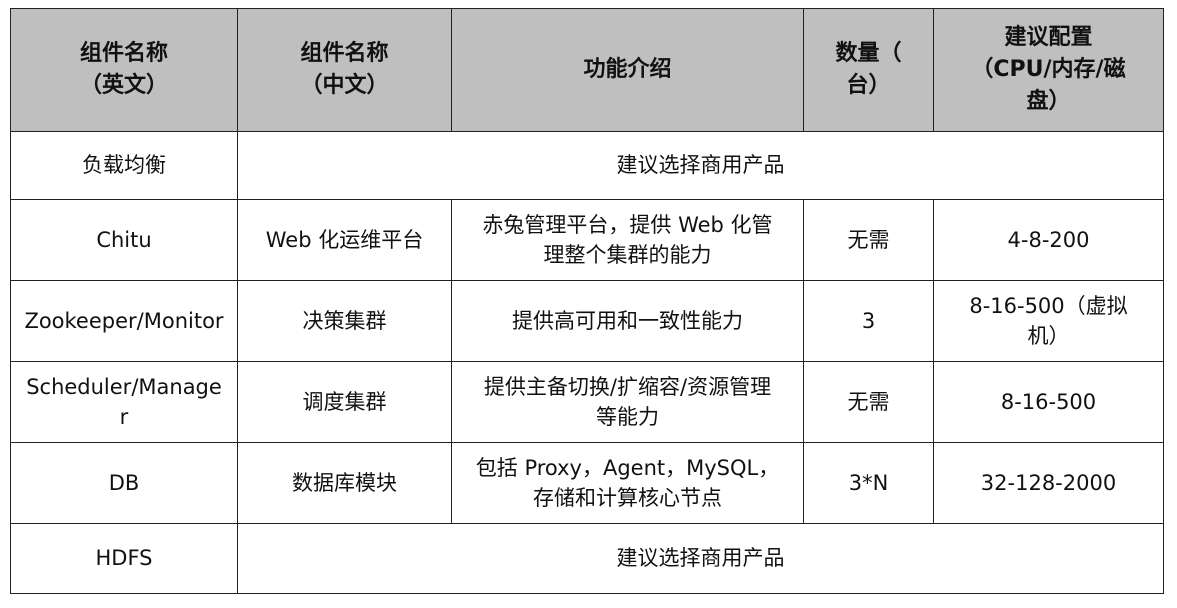 This screenshot has width=1177, height=608. I want to click on cell-name-en: Chitu, so click(124, 240).